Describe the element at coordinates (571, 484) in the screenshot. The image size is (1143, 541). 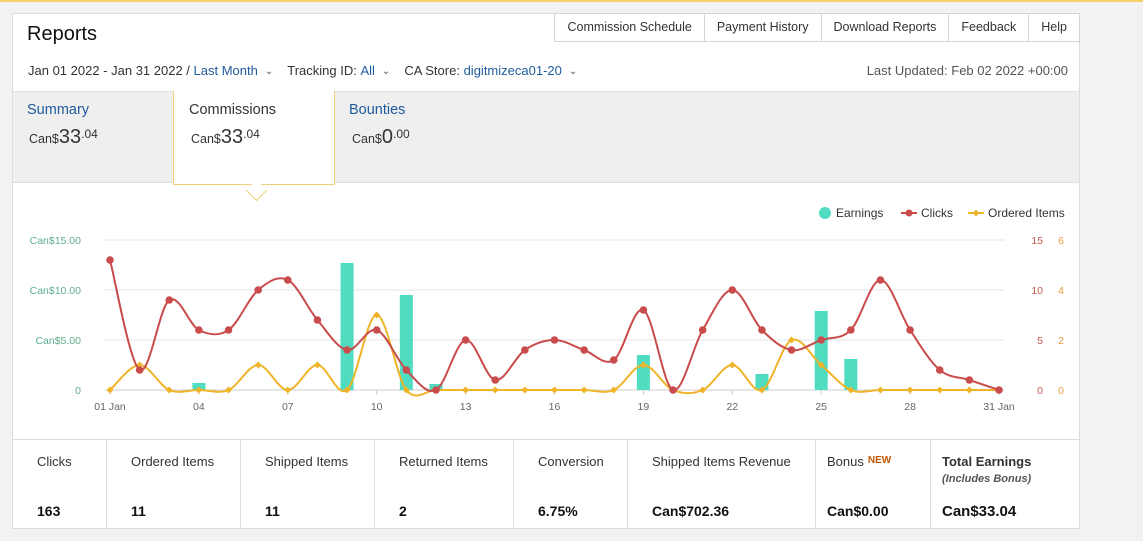
I see `stat-conversion: Conversion 6.75%` at that location.